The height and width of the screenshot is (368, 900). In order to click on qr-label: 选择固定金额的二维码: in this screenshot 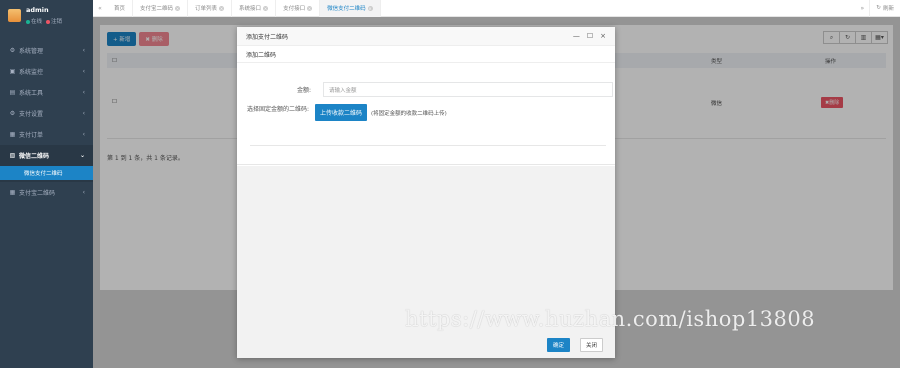, I will do `click(277, 109)`.